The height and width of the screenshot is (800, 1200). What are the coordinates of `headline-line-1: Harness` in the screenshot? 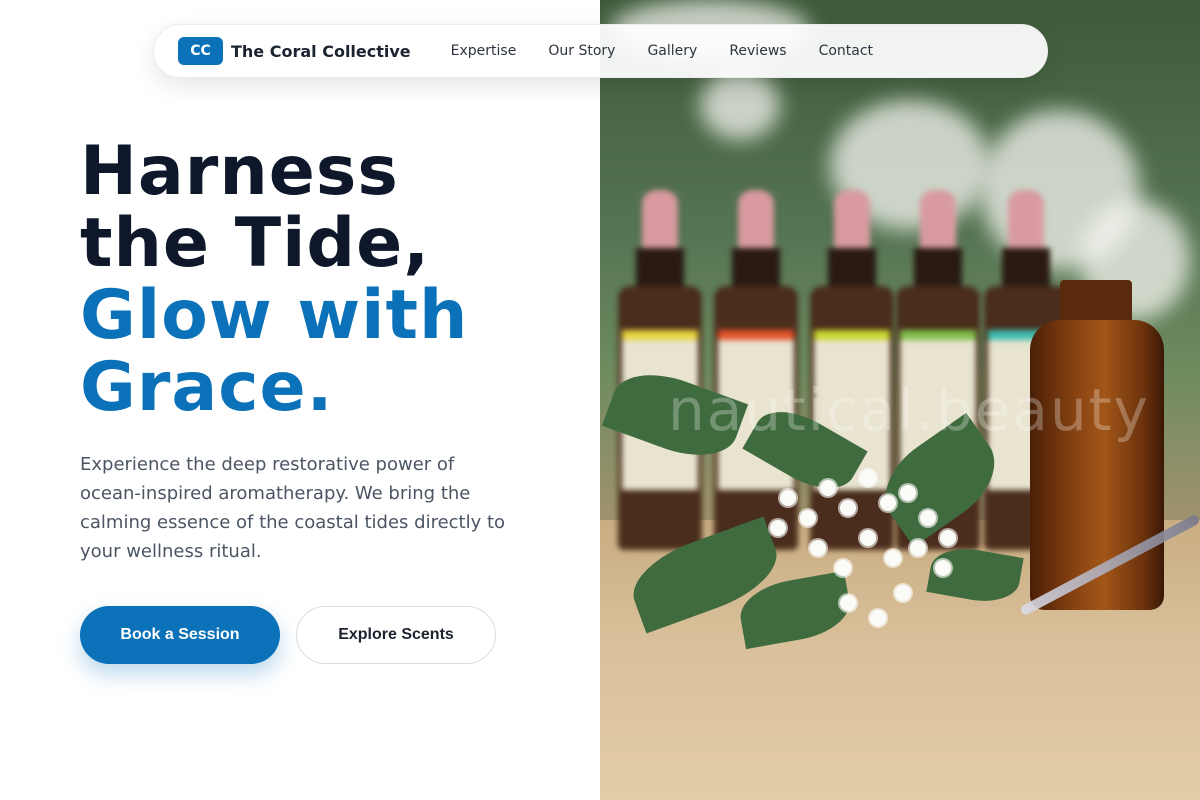 It's located at (239, 171).